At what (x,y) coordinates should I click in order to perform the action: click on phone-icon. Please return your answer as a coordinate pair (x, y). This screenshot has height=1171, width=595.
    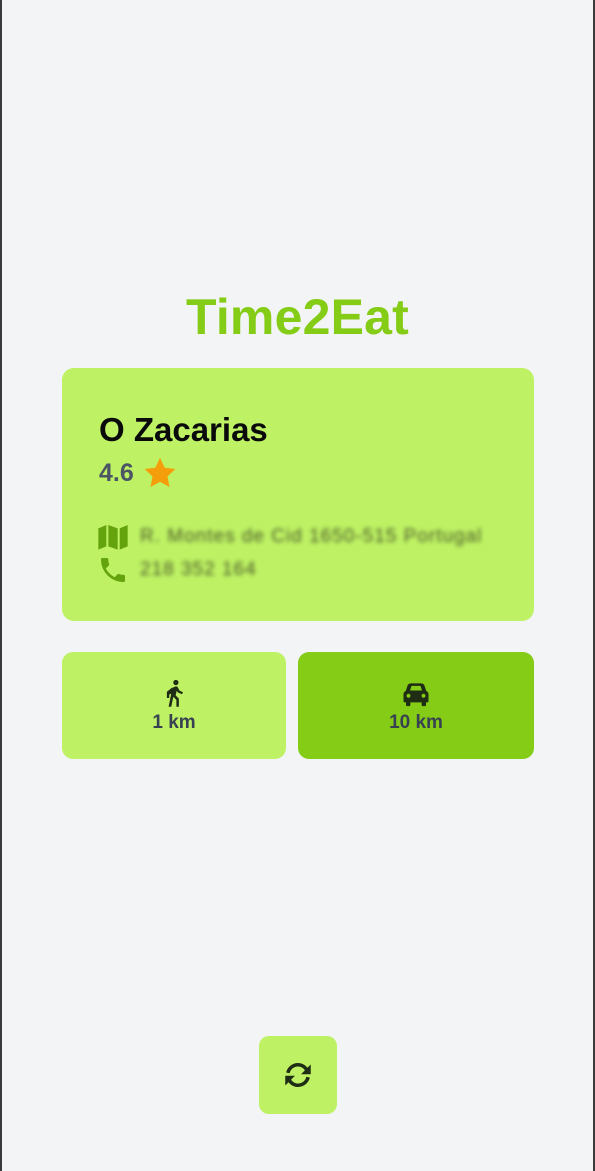
    Looking at the image, I should click on (113, 570).